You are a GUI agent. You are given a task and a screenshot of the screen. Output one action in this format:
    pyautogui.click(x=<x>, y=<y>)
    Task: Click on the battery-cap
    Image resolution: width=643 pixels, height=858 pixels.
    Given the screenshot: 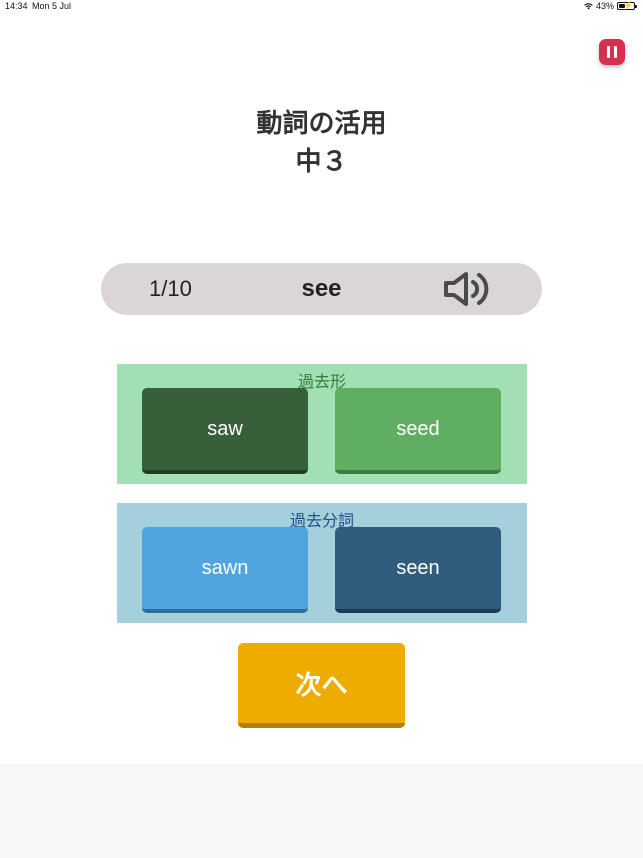 What is the action you would take?
    pyautogui.click(x=636, y=6)
    